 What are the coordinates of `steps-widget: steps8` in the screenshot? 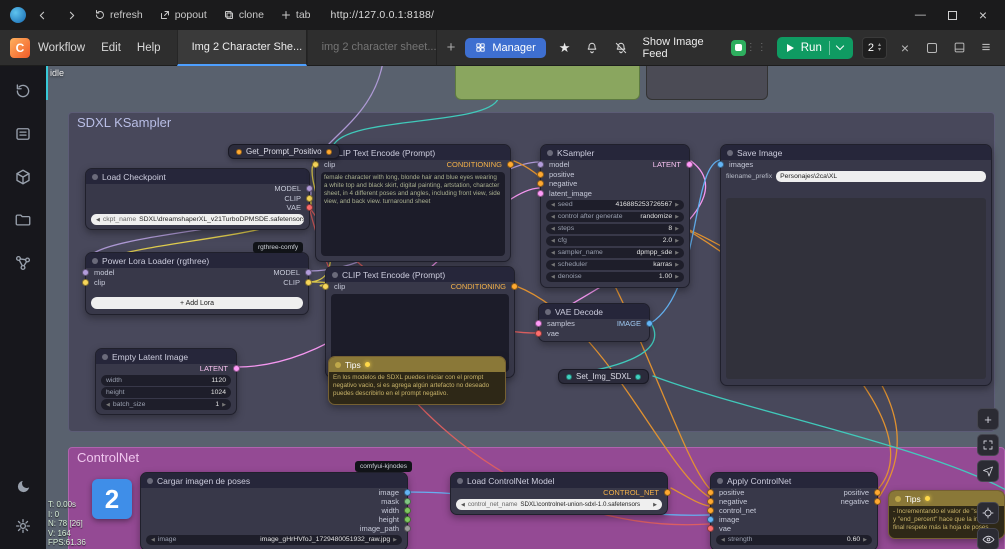 It's located at (615, 228).